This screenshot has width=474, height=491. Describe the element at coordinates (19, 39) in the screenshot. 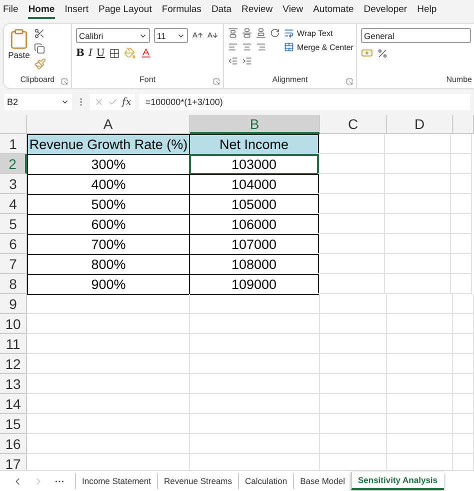

I see `clipboard-icon` at that location.